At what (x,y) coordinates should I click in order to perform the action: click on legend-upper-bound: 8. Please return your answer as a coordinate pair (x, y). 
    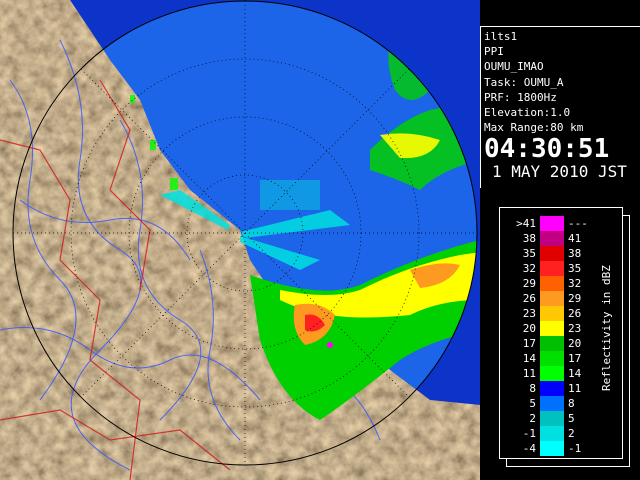
    Looking at the image, I should click on (571, 403).